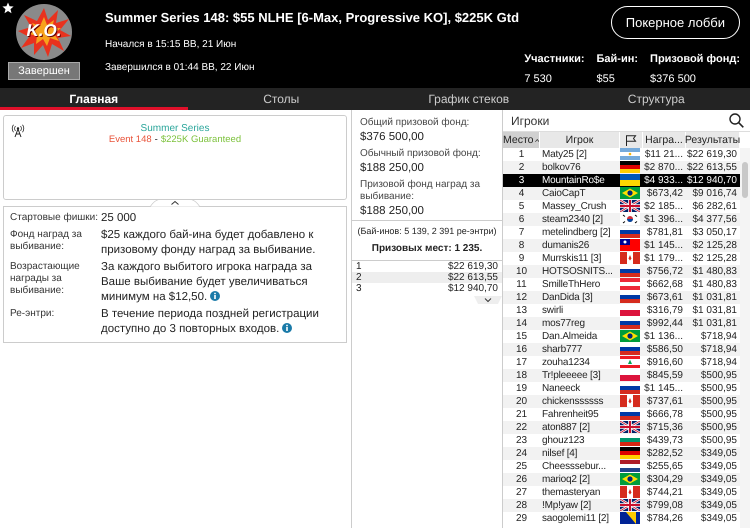  I want to click on player-row: 26 marioq2 [2] $304,29 $349,05, so click(621, 479).